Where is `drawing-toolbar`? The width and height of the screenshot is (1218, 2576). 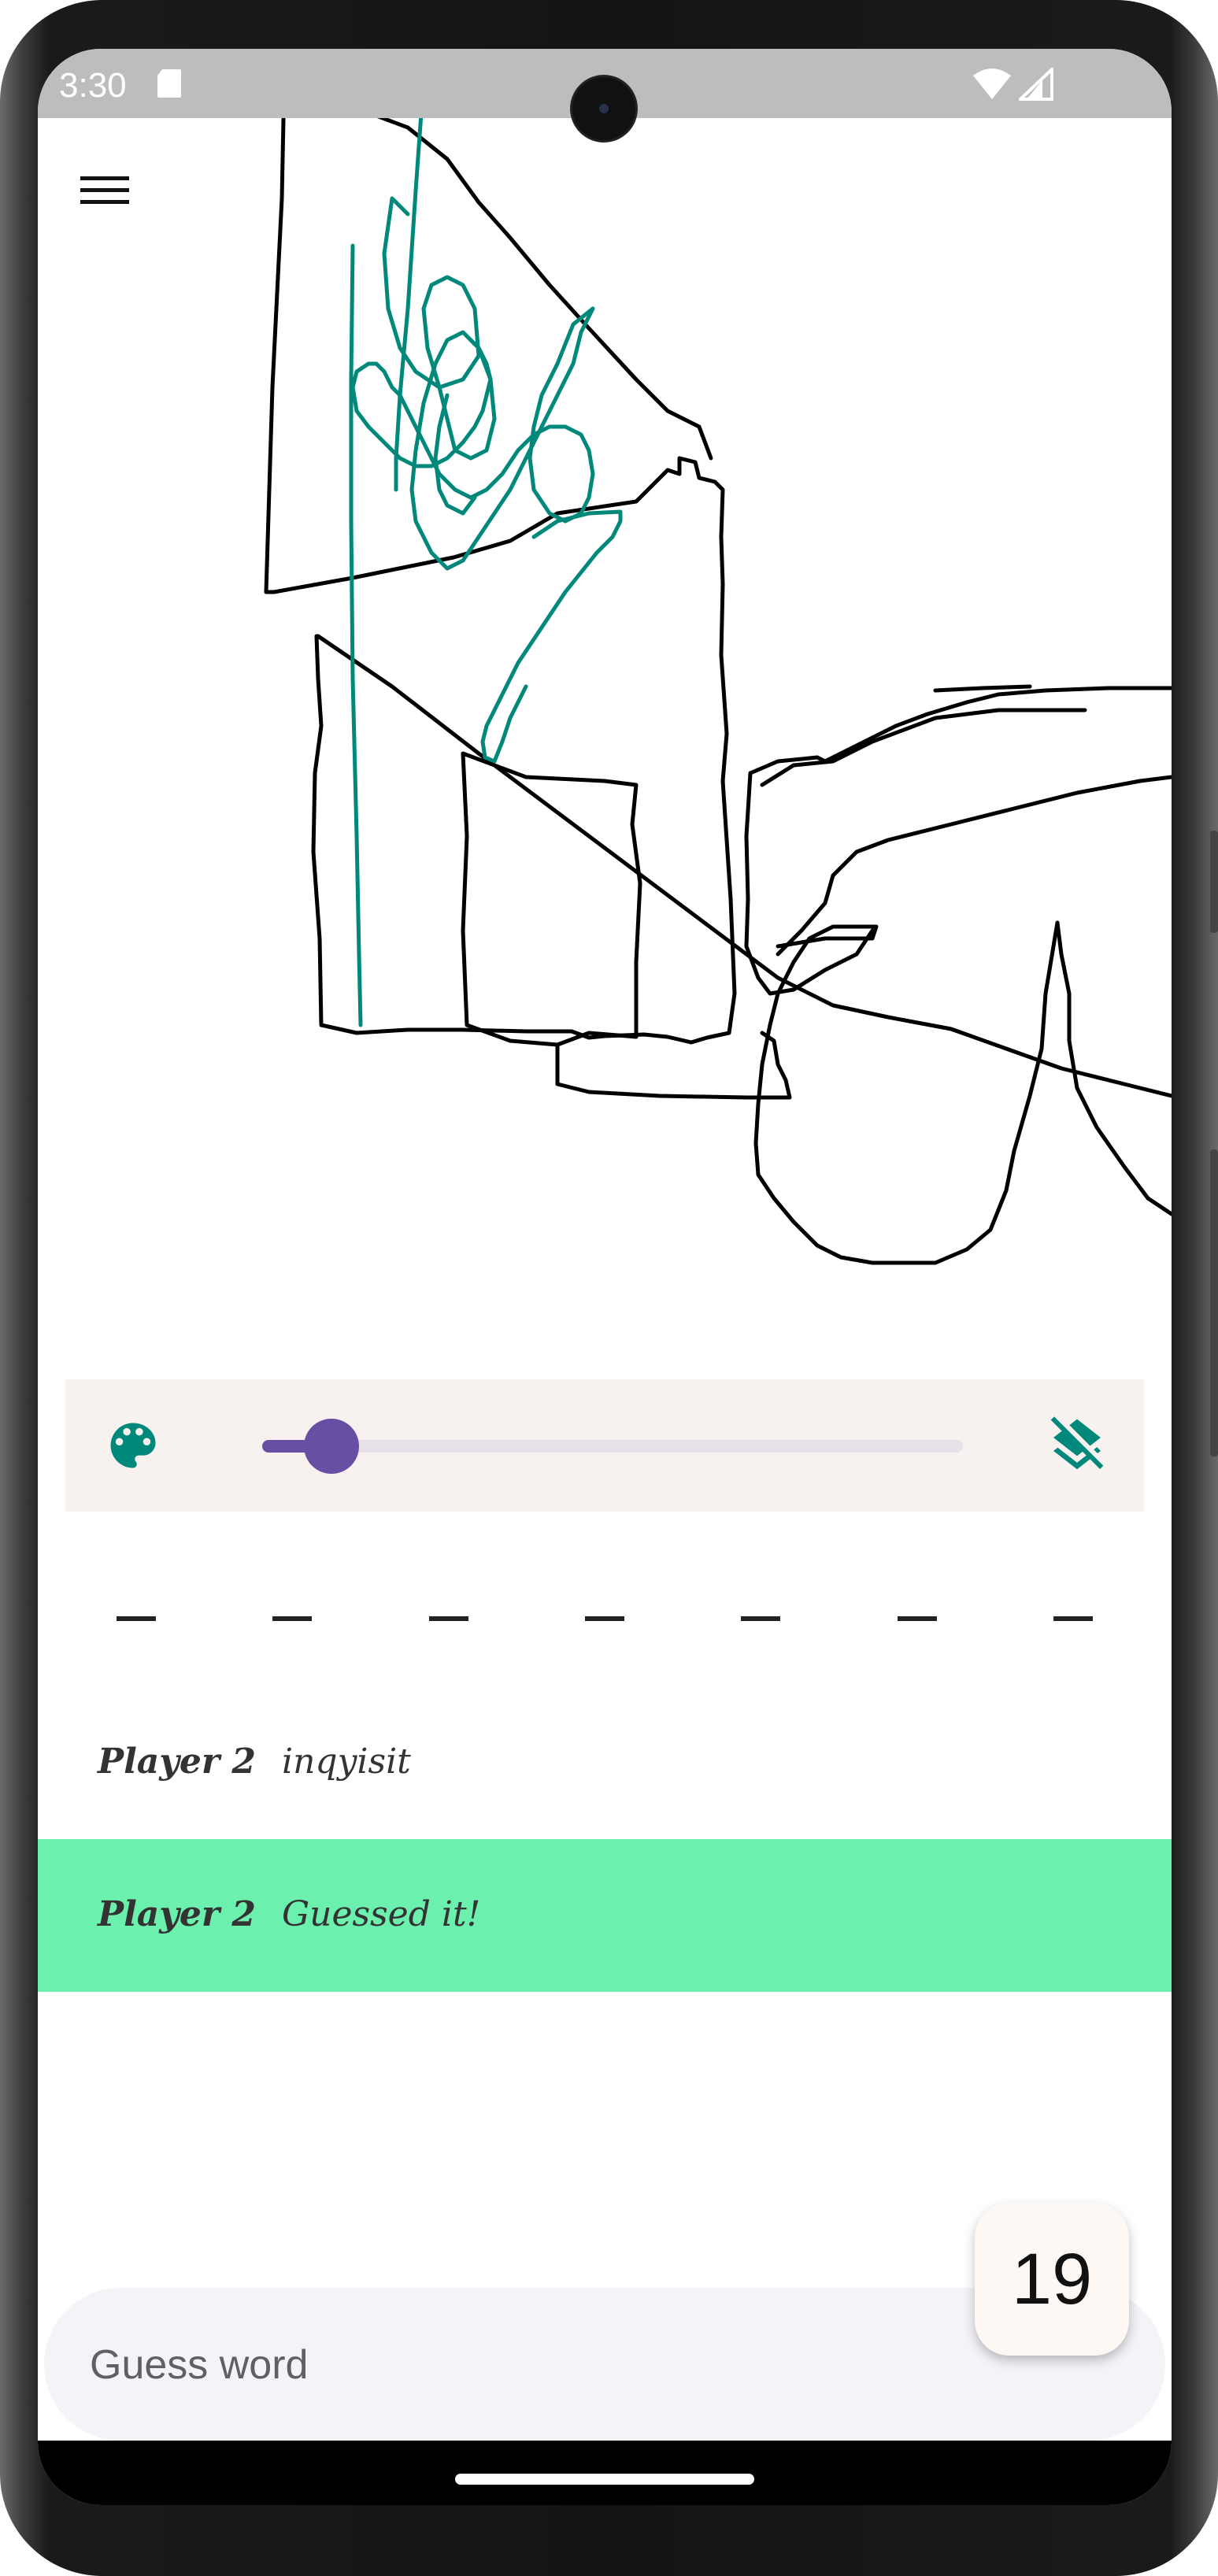 drawing-toolbar is located at coordinates (604, 1445).